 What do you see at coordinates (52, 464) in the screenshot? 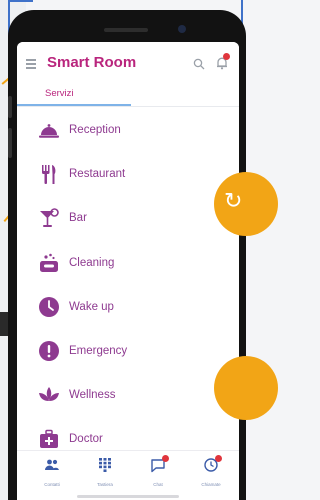
I see `people-icon` at bounding box center [52, 464].